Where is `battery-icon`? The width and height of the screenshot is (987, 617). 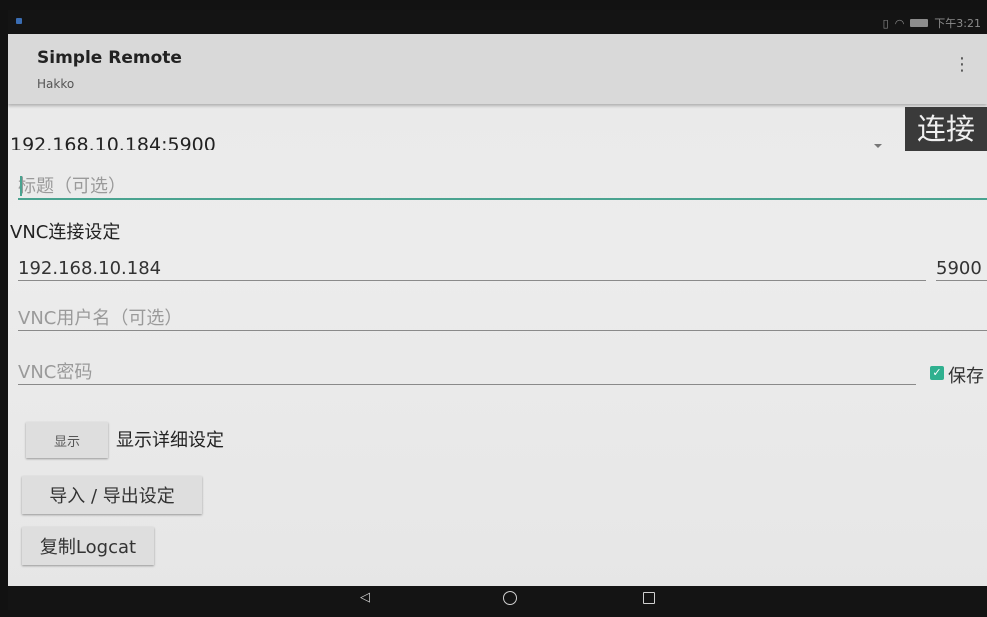
battery-icon is located at coordinates (919, 23).